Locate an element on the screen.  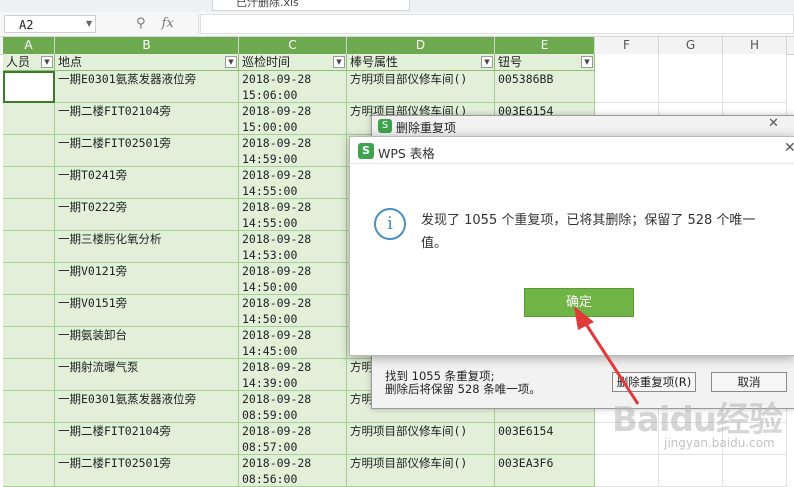
cell-time: 2018-09-28 14:39:00 is located at coordinates (293, 375).